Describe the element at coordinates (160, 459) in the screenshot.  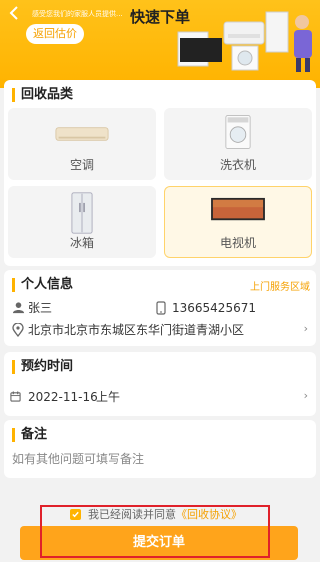
I see `remark-input: 如有其他问题可填写备注` at that location.